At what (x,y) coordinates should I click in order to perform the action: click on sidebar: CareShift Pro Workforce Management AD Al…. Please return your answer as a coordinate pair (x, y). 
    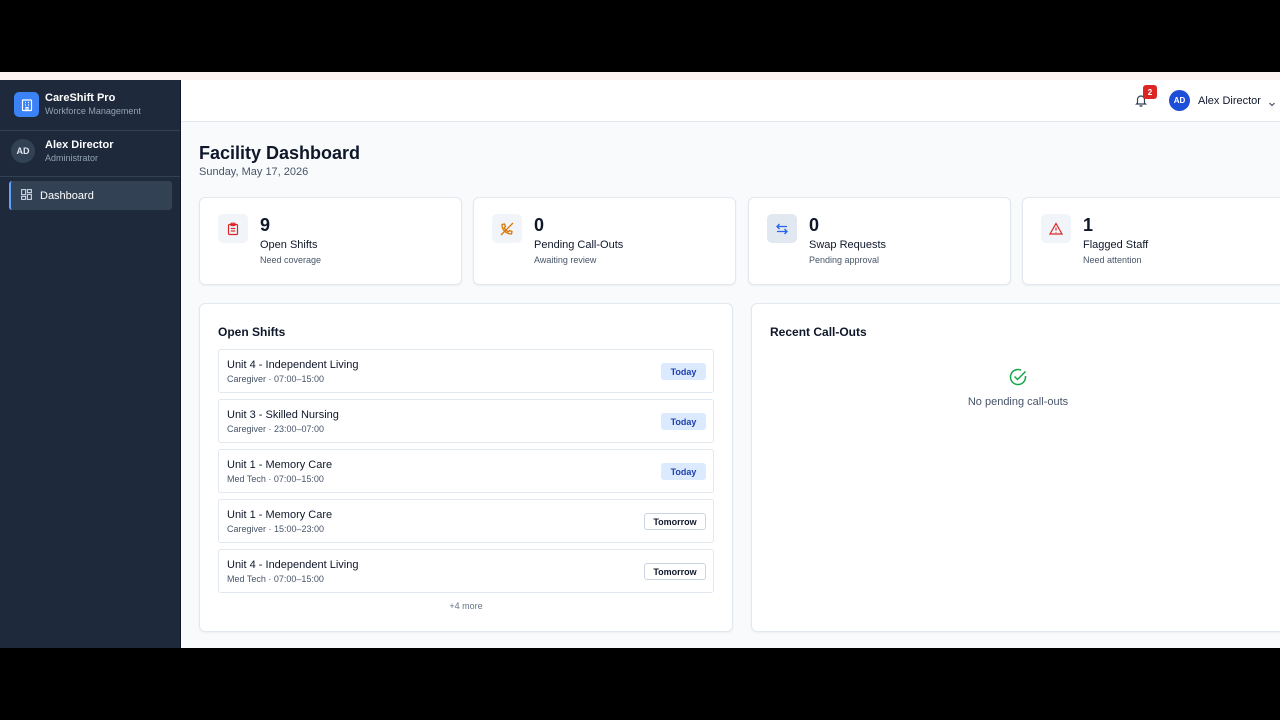
    Looking at the image, I should click on (90, 364).